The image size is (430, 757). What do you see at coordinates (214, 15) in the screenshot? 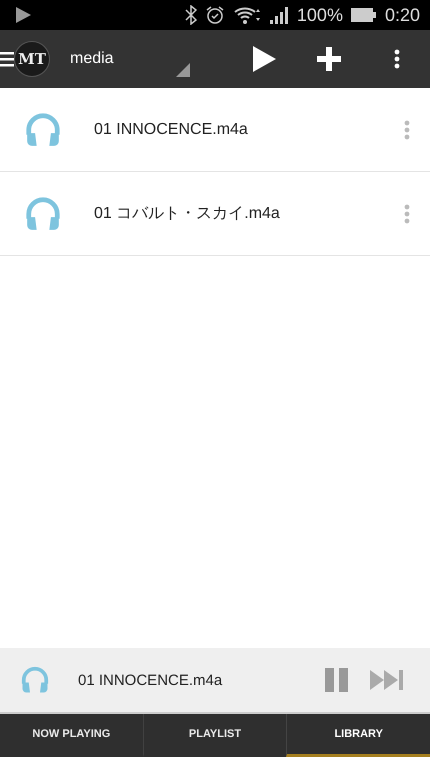
I see `alarm-icon` at bounding box center [214, 15].